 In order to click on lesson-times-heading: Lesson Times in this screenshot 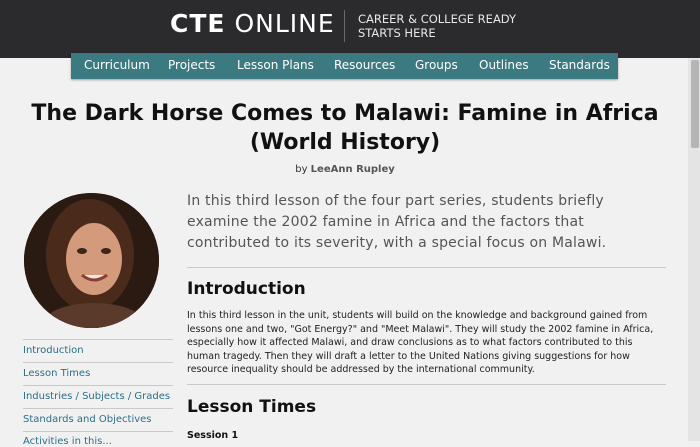, I will do `click(252, 407)`.